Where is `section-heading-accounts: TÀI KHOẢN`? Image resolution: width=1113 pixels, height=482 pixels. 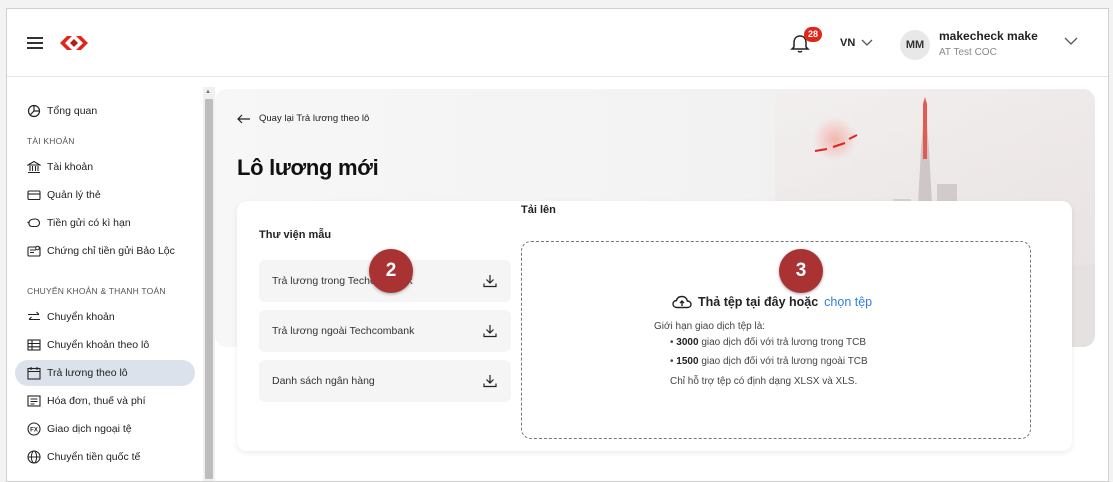 section-heading-accounts: TÀI KHOẢN is located at coordinates (51, 141).